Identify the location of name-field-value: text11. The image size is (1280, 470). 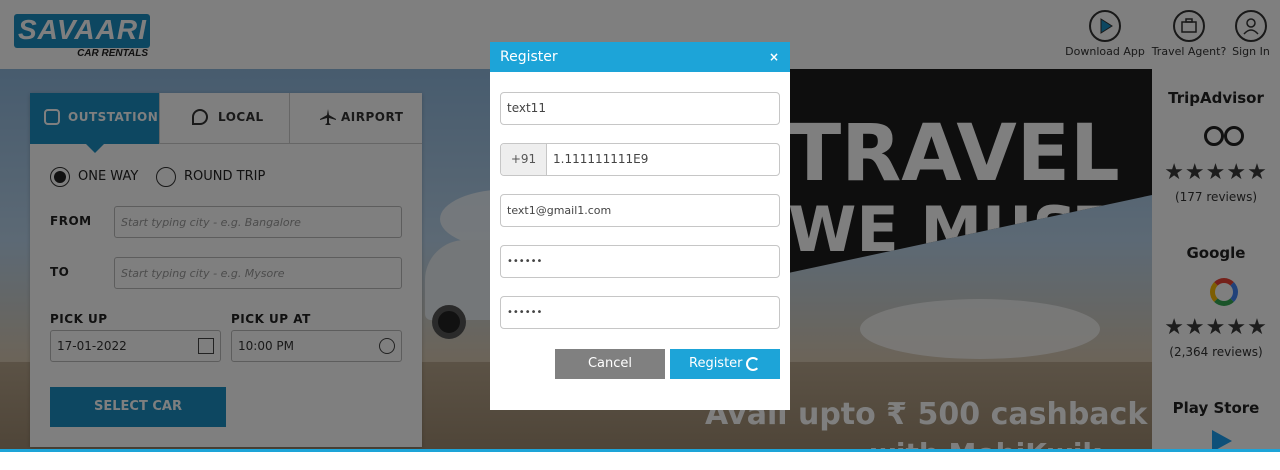
(526, 108).